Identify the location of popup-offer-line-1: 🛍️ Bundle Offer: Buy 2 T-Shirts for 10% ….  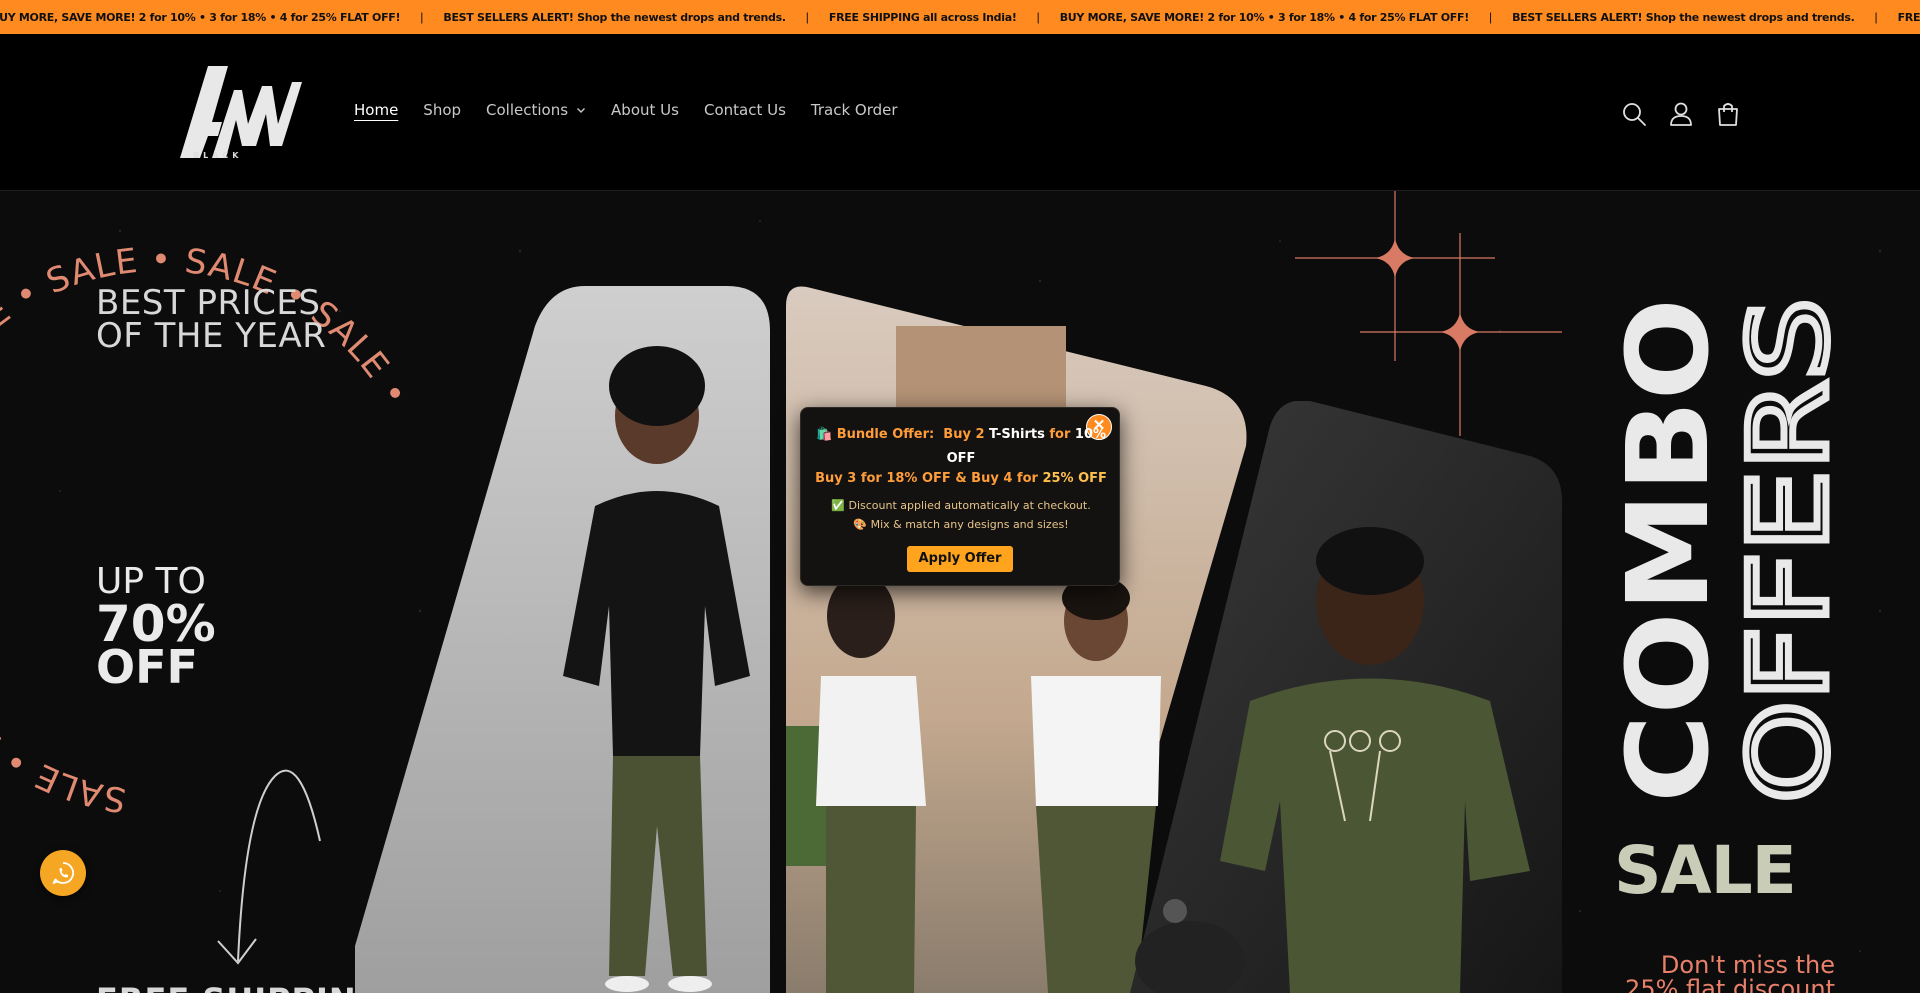
(961, 447).